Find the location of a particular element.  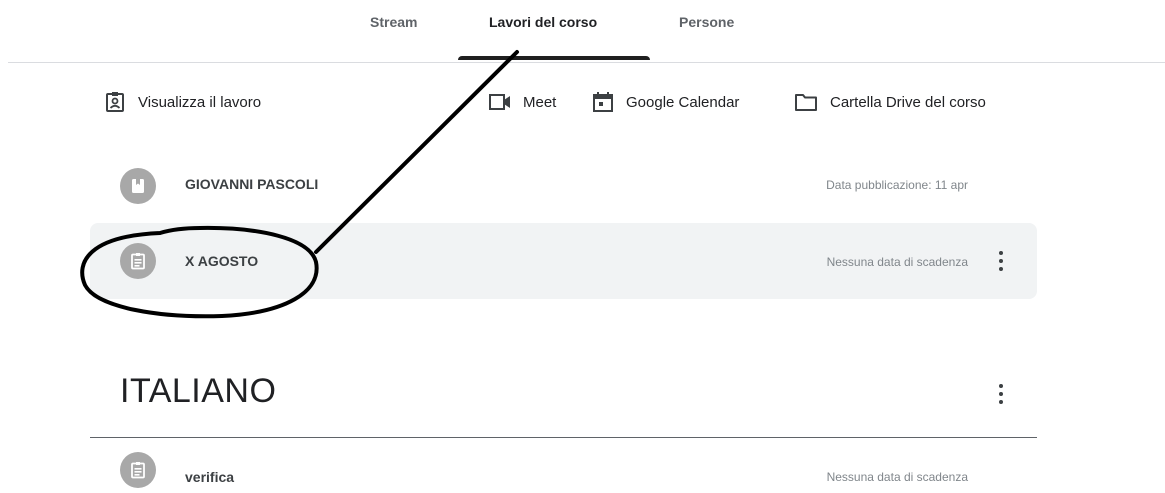

item-title: verifica is located at coordinates (210, 477).